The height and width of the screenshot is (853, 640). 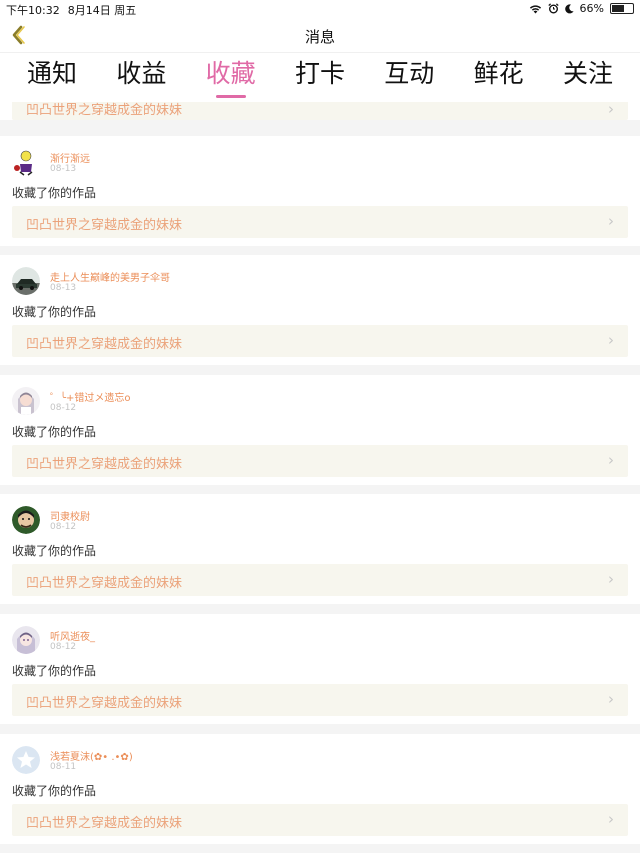 What do you see at coordinates (70, 157) in the screenshot?
I see `username: 渐行渐远` at bounding box center [70, 157].